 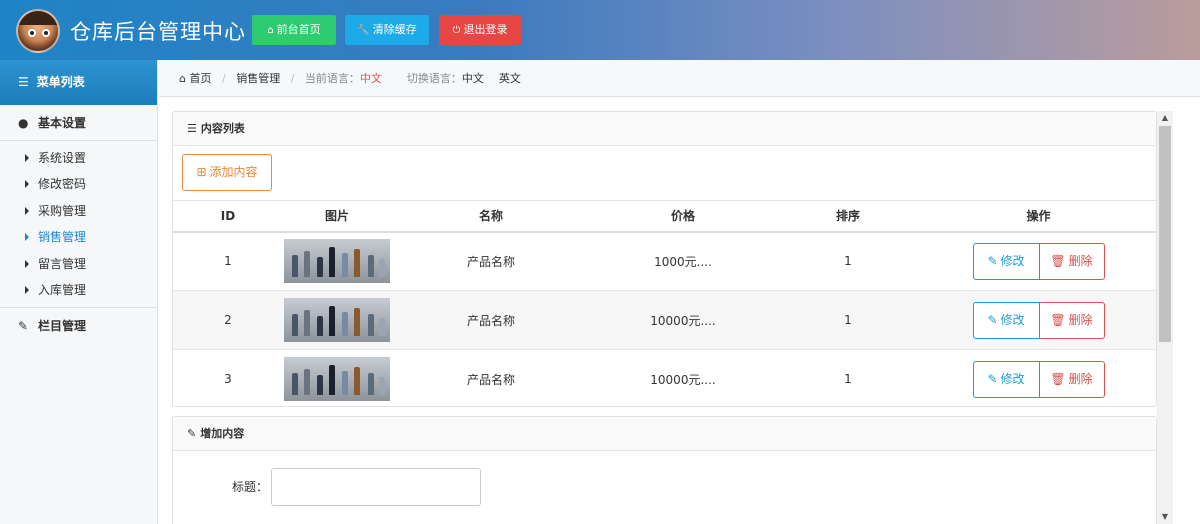 What do you see at coordinates (491, 216) in the screenshot?
I see `col-name: 名称` at bounding box center [491, 216].